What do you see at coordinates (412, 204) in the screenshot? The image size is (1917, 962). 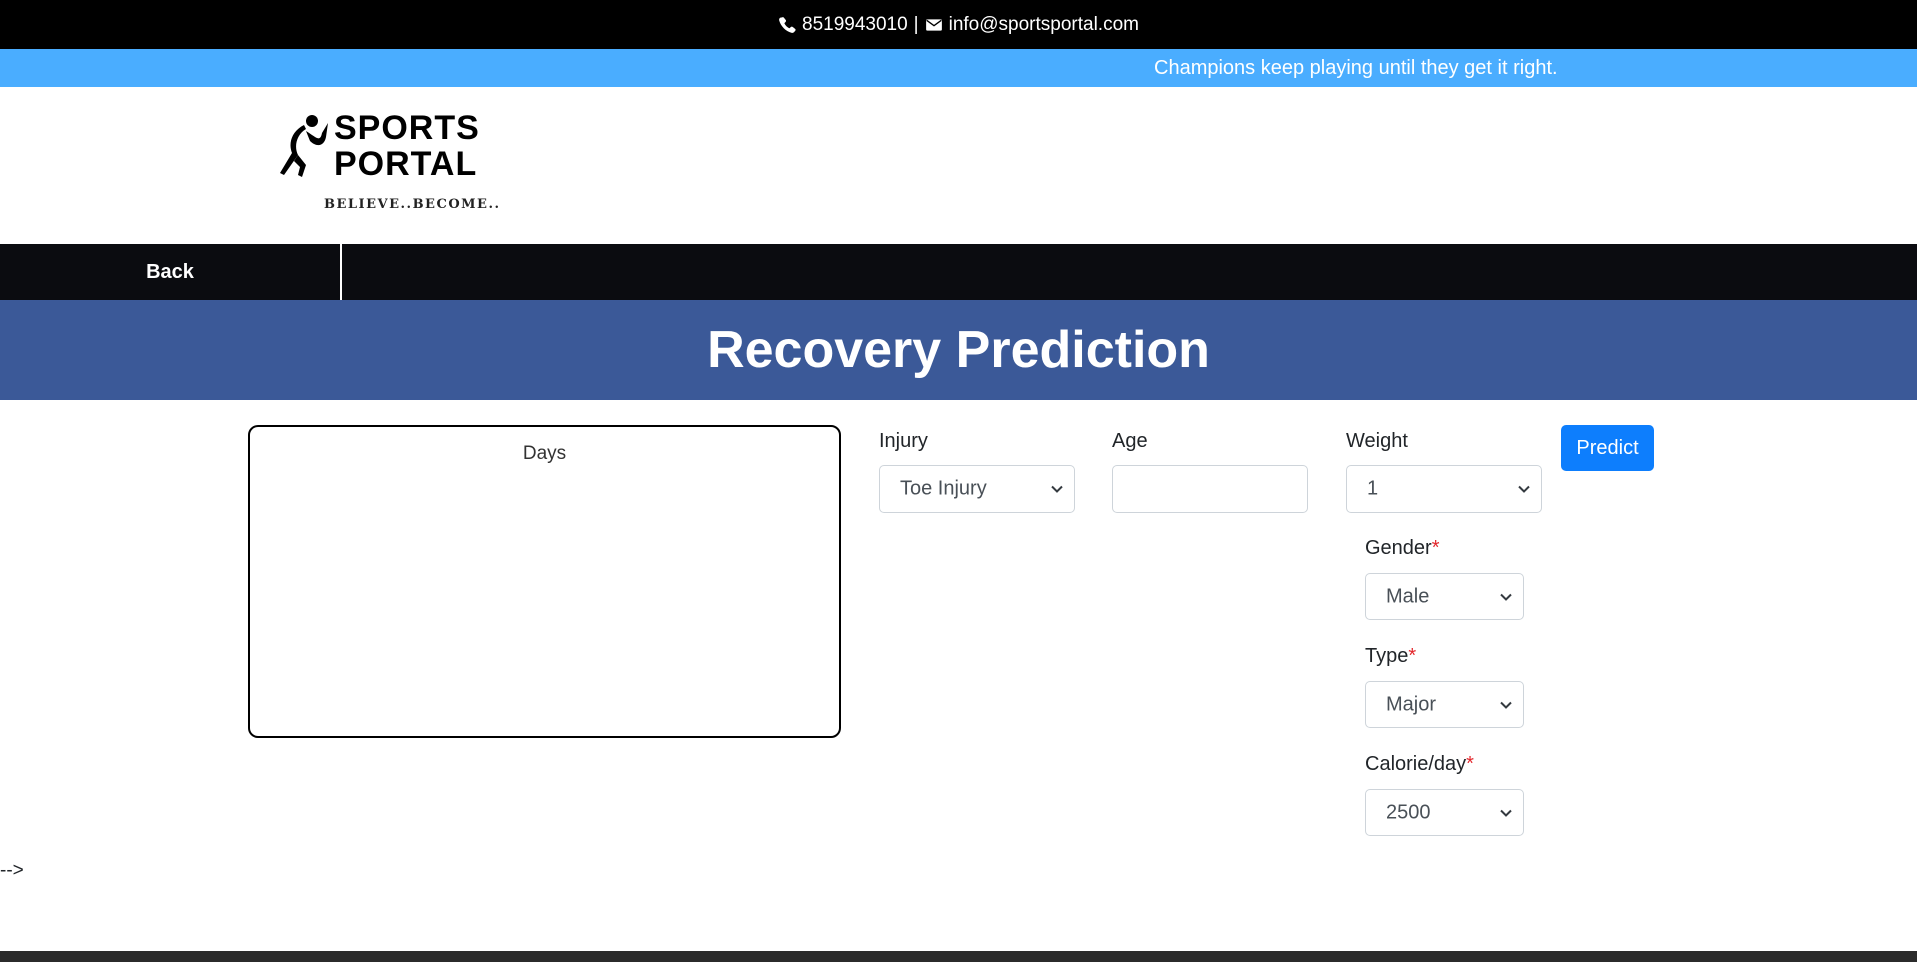 I see `logo-slogan: BELIEVE..BECOME..` at bounding box center [412, 204].